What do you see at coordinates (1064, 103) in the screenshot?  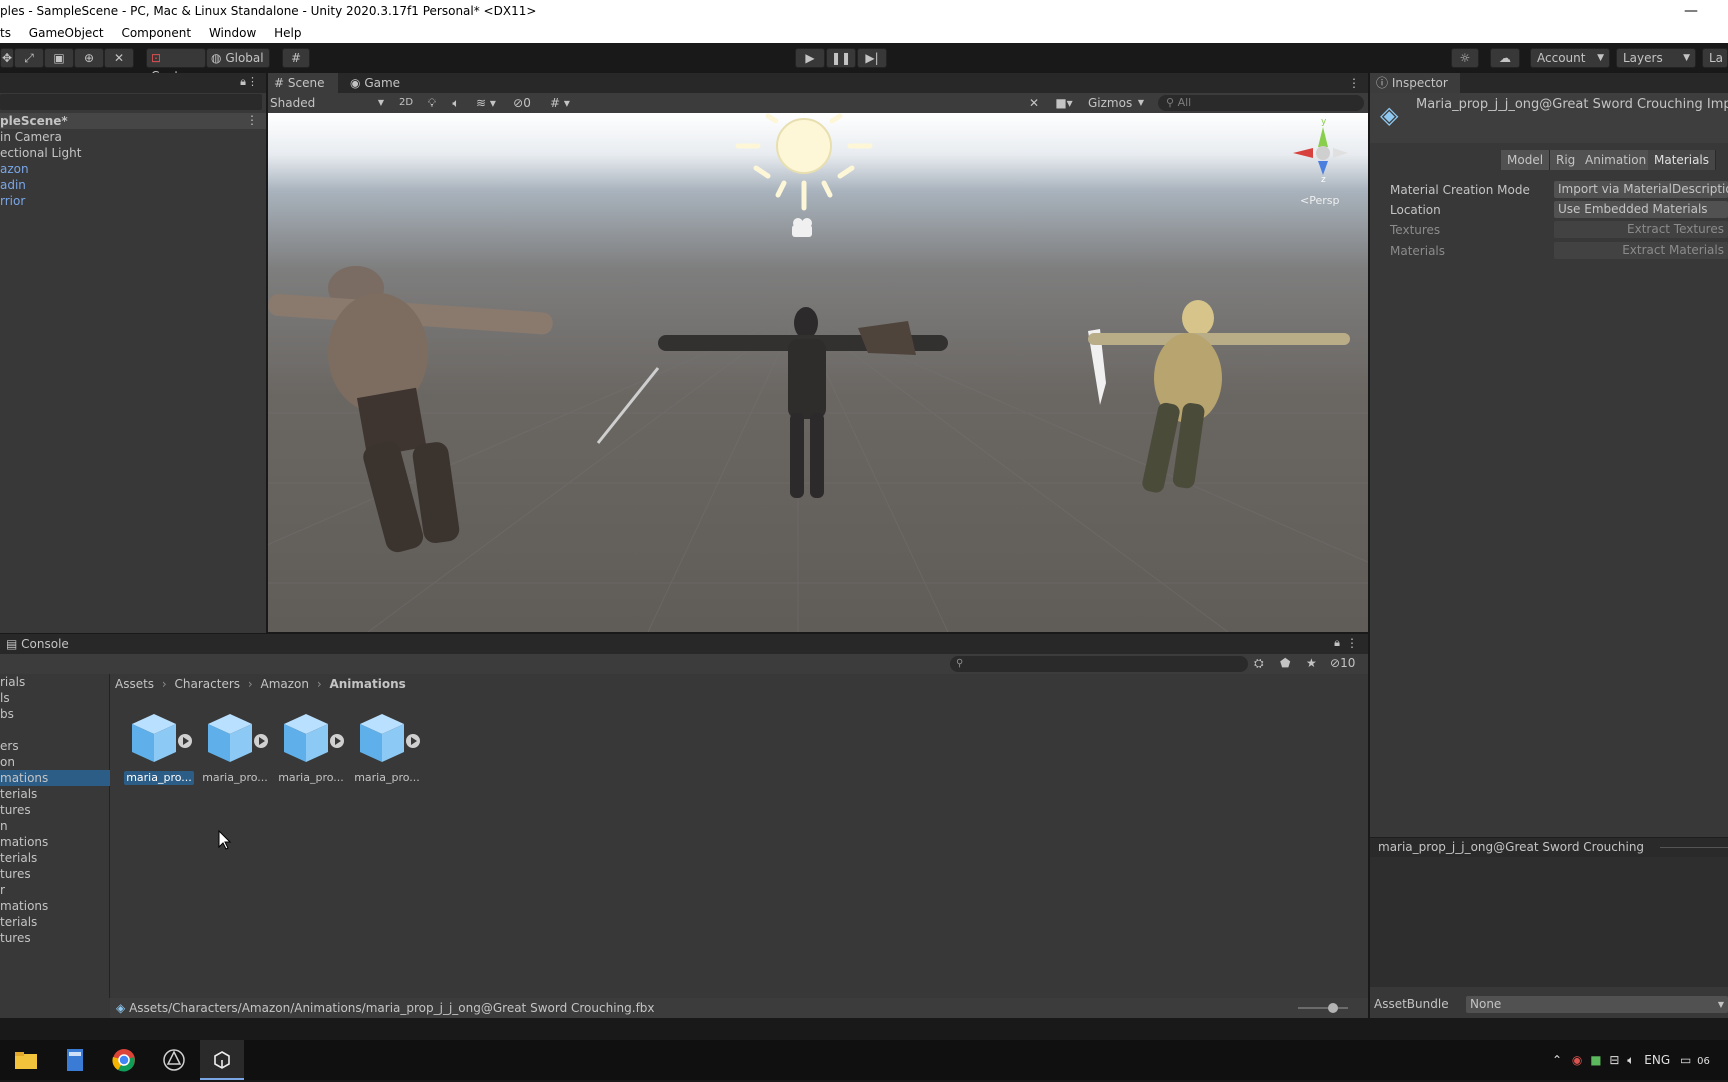 I see `camera-dropdown: ■▾` at bounding box center [1064, 103].